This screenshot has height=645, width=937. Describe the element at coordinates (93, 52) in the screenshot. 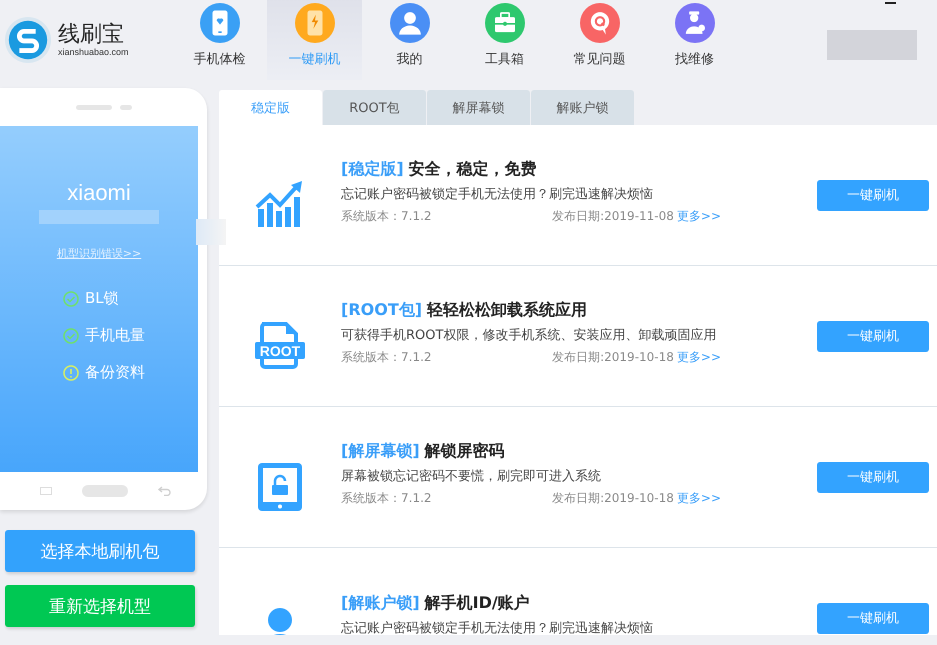

I see `app-domain: xianshuabao.com` at that location.